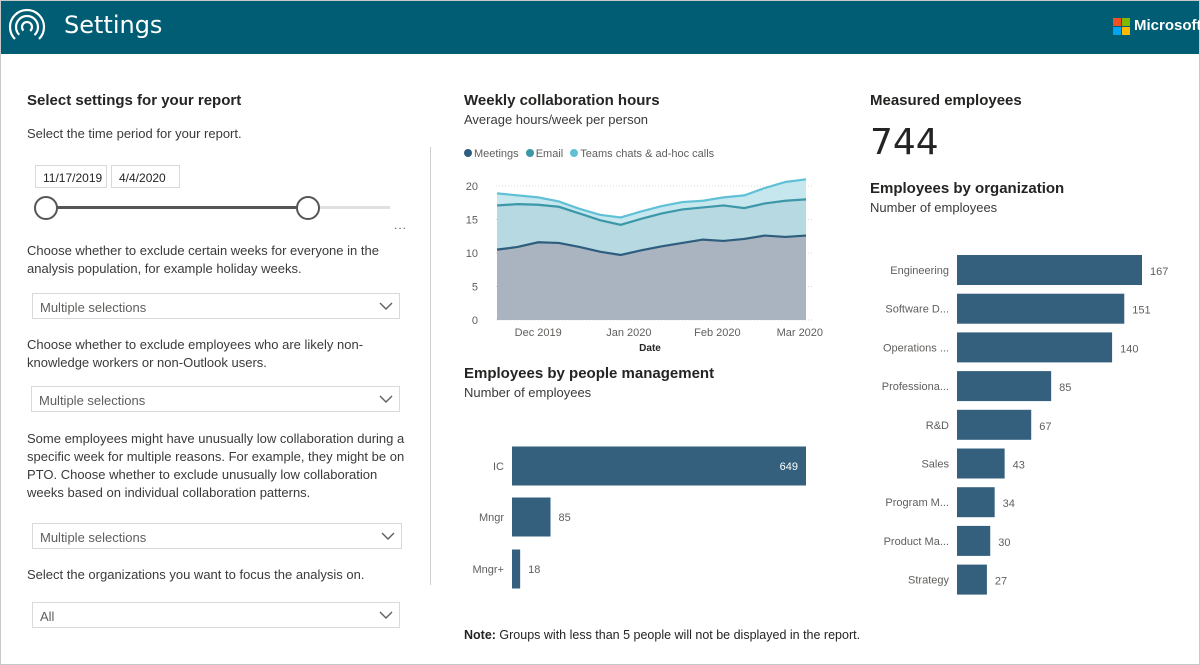 This screenshot has width=1200, height=665. Describe the element at coordinates (472, 187) in the screenshot. I see `y-tick-label: 20` at that location.